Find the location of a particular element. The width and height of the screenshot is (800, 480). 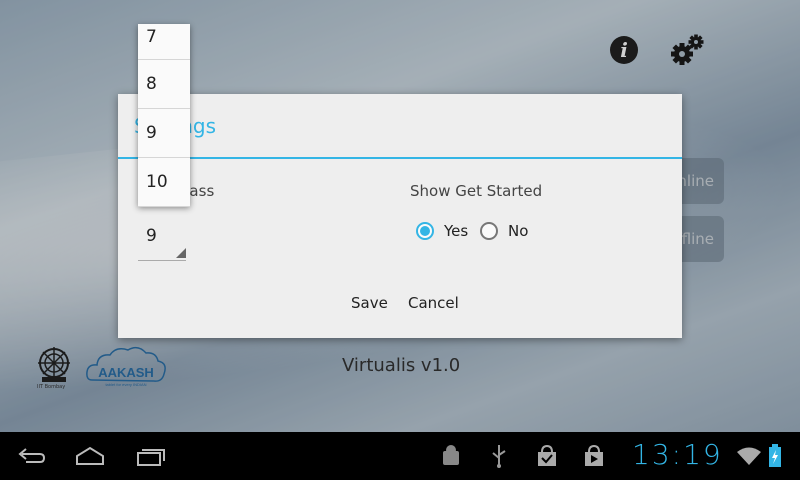

status-clock: 13:19 is located at coordinates (677, 454).